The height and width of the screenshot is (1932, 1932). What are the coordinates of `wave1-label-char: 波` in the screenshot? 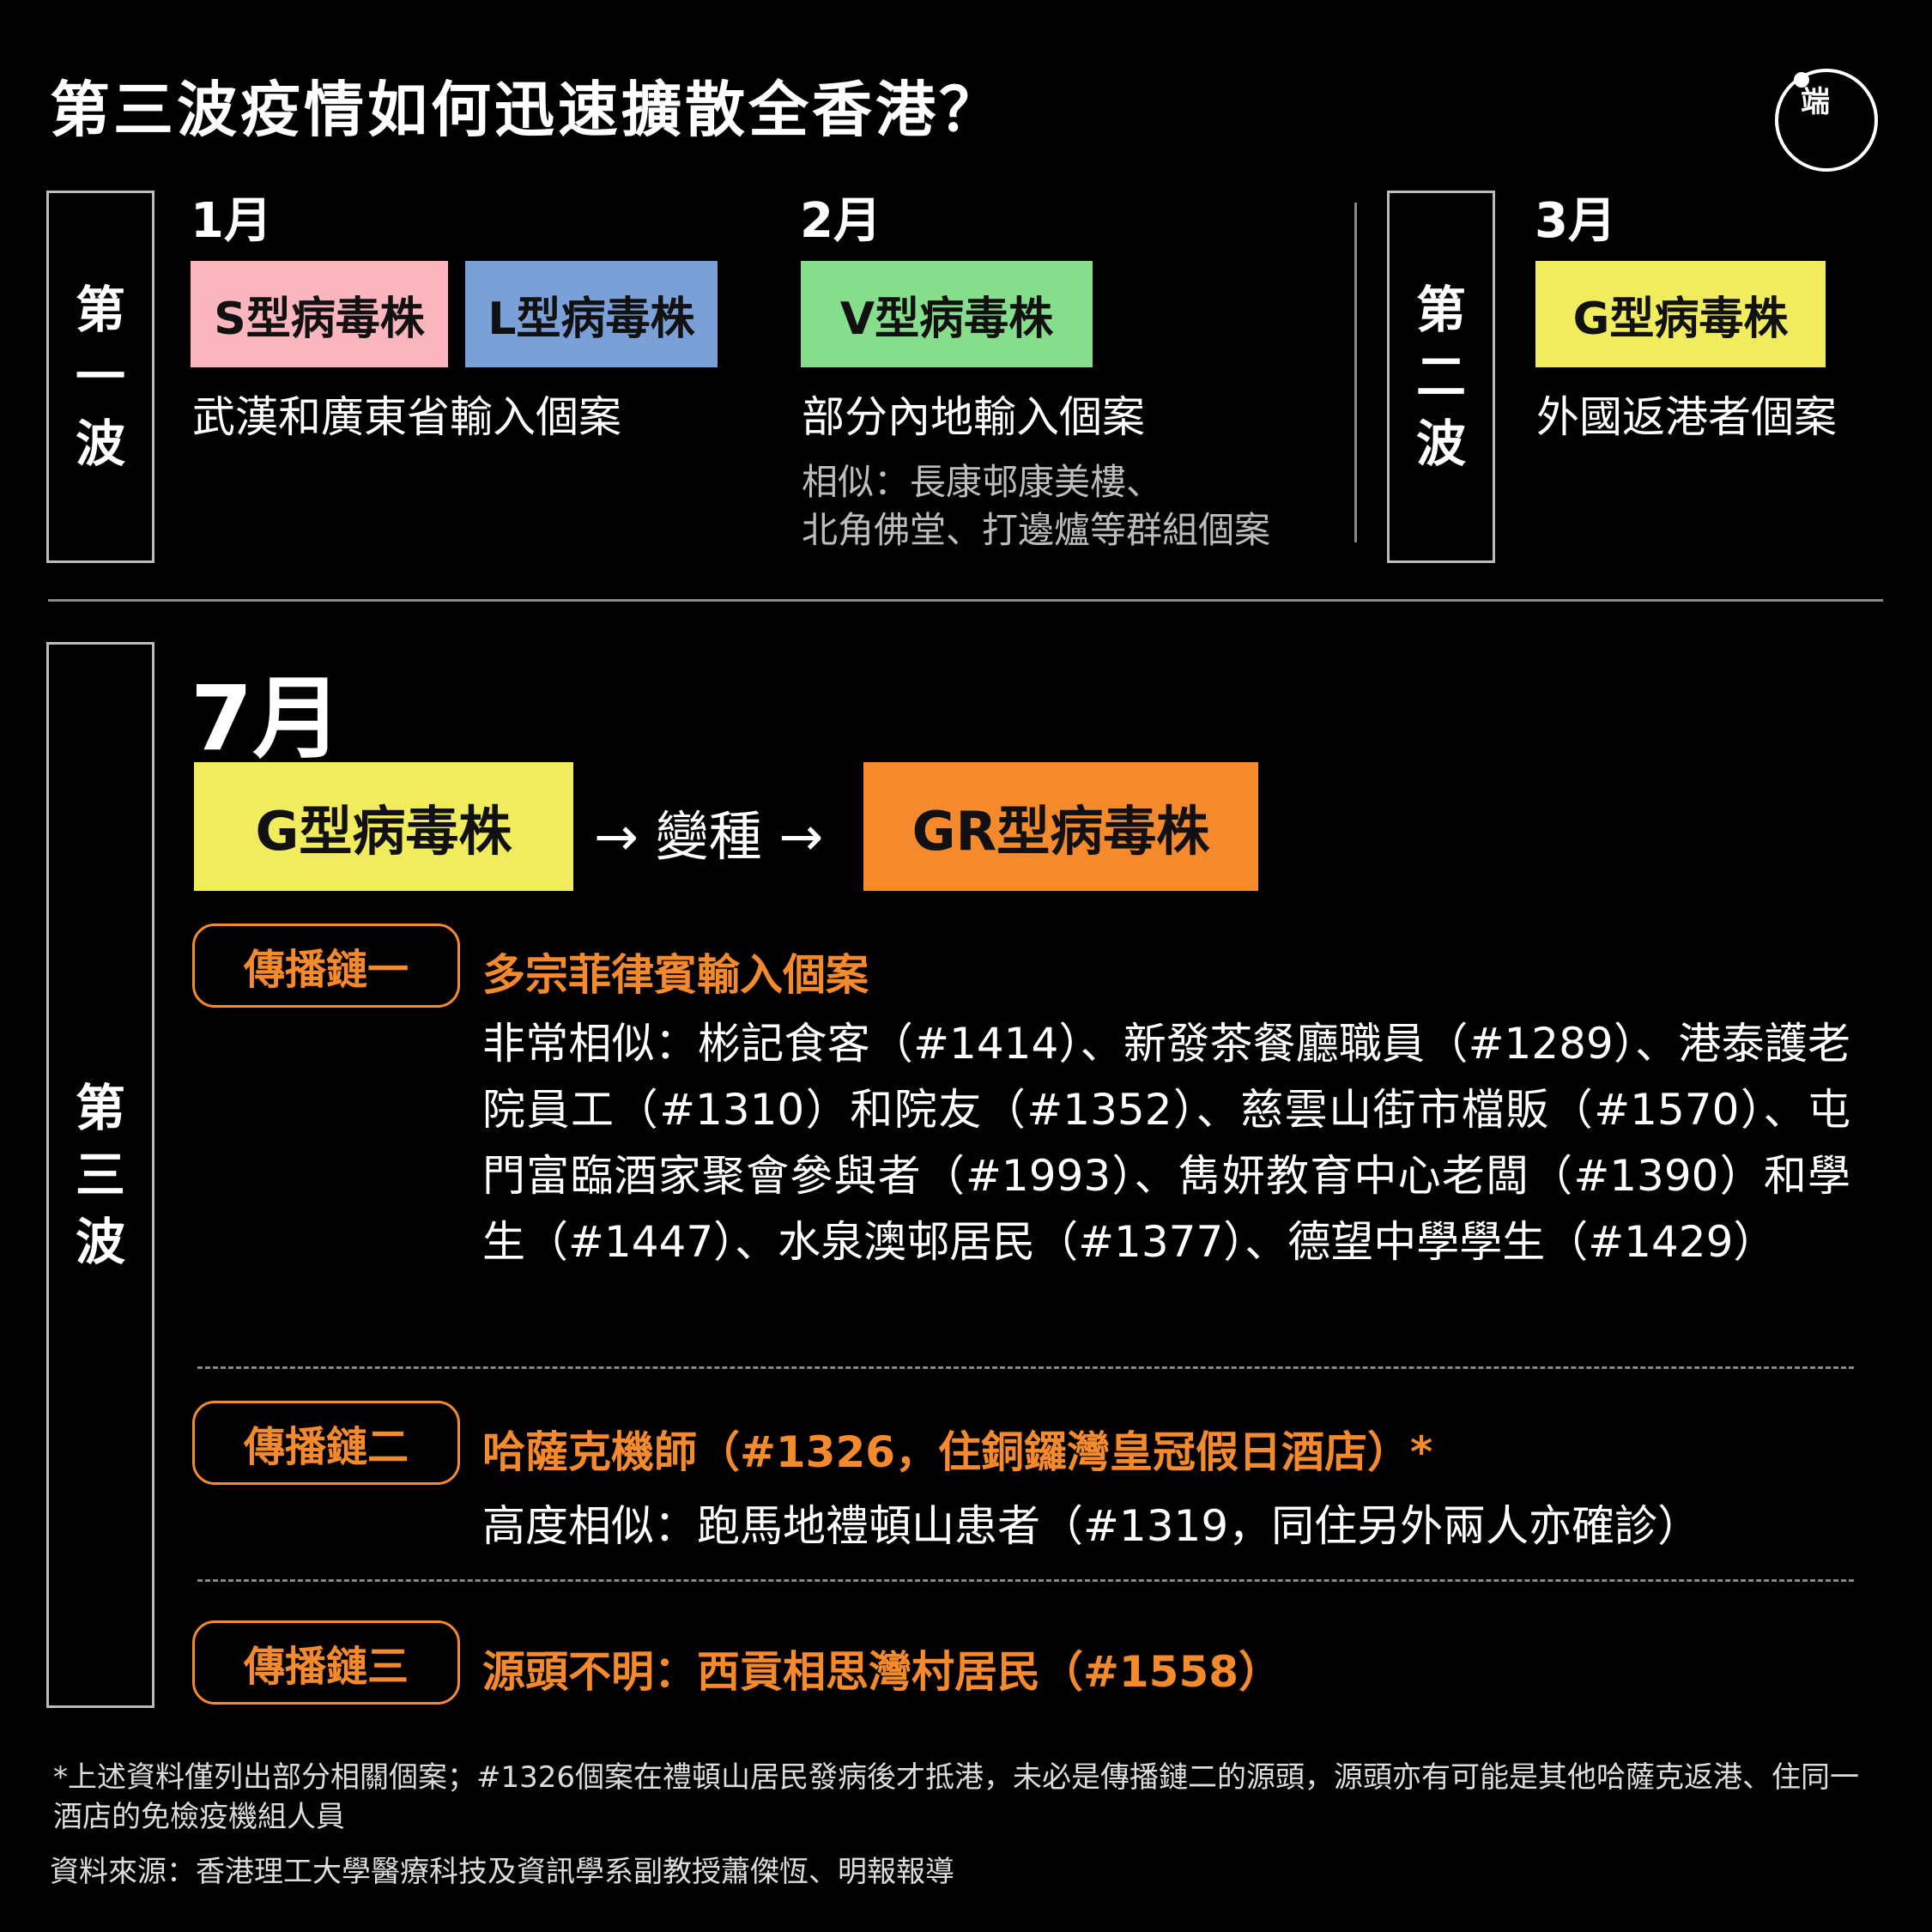 It's located at (100, 444).